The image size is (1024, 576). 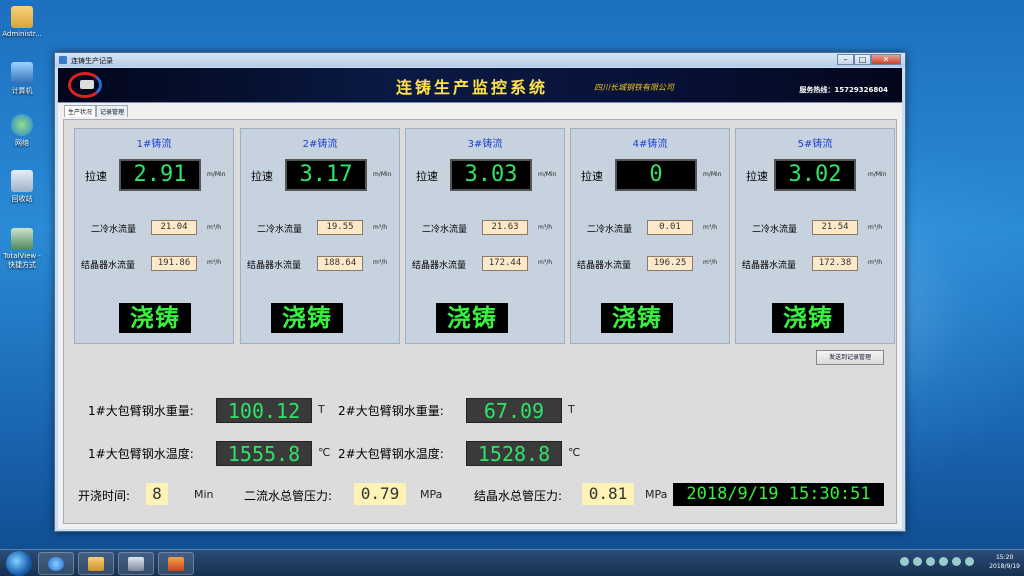 I want to click on ladle1-temperature-unit: ℃, so click(x=324, y=452).